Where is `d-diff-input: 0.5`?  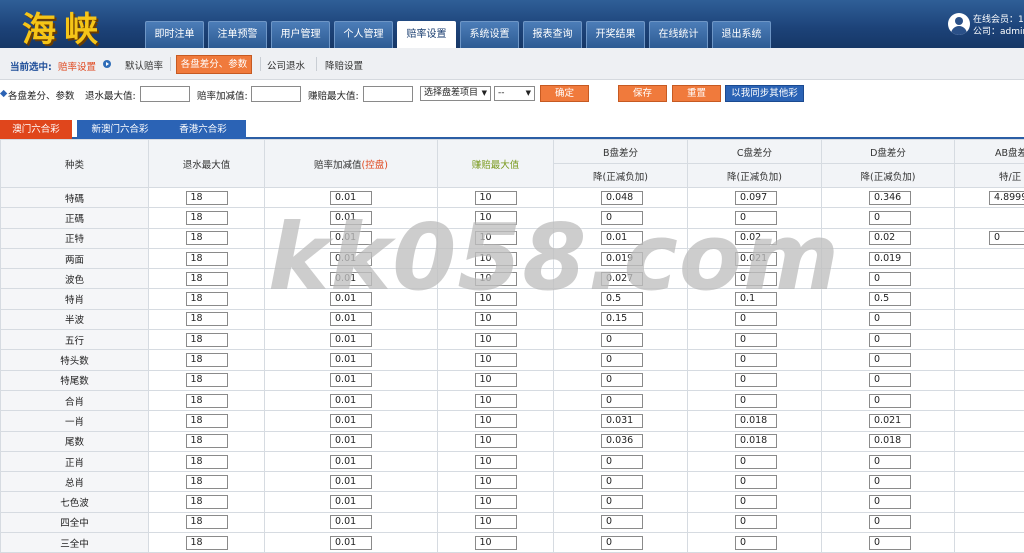
d-diff-input: 0.5 is located at coordinates (890, 299).